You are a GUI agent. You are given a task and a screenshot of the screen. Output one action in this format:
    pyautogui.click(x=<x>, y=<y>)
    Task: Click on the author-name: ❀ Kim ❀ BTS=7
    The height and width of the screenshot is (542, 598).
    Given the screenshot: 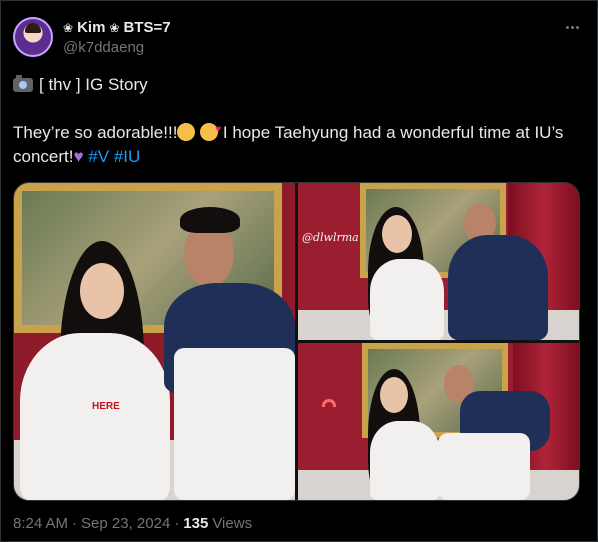 What is the action you would take?
    pyautogui.click(x=117, y=27)
    